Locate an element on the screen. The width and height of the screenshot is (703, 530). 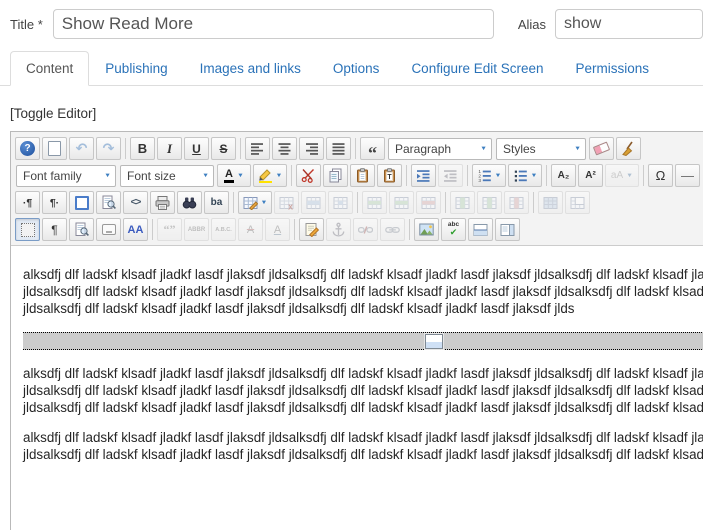
split-cells-icon is located at coordinates (550, 202).